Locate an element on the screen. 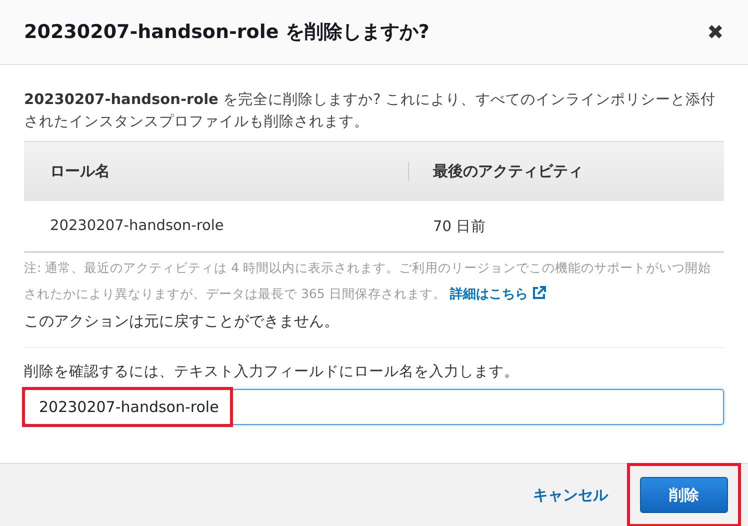 This screenshot has height=526, width=748. delete-button: 削除 is located at coordinates (684, 495).